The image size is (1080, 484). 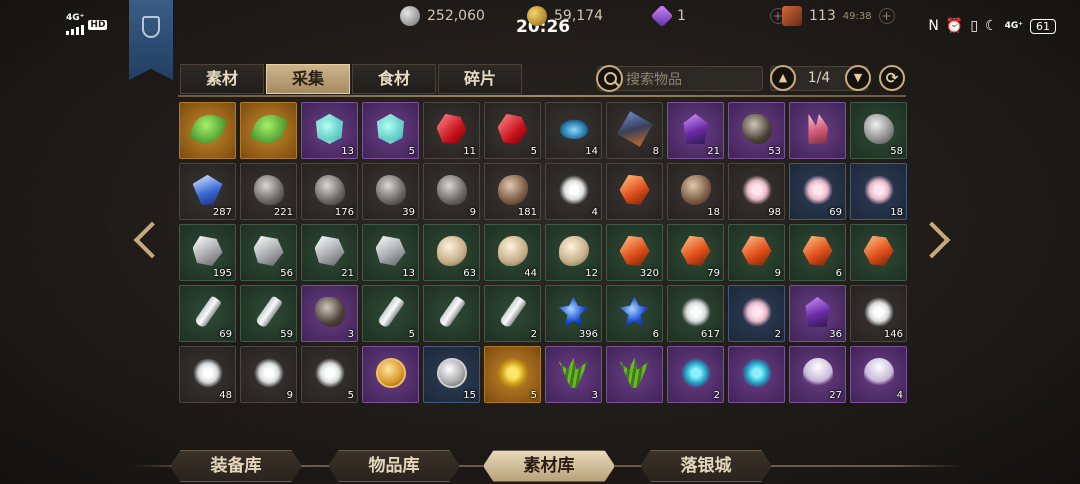 I want to click on tab-gathering: 采集, so click(x=308, y=79).